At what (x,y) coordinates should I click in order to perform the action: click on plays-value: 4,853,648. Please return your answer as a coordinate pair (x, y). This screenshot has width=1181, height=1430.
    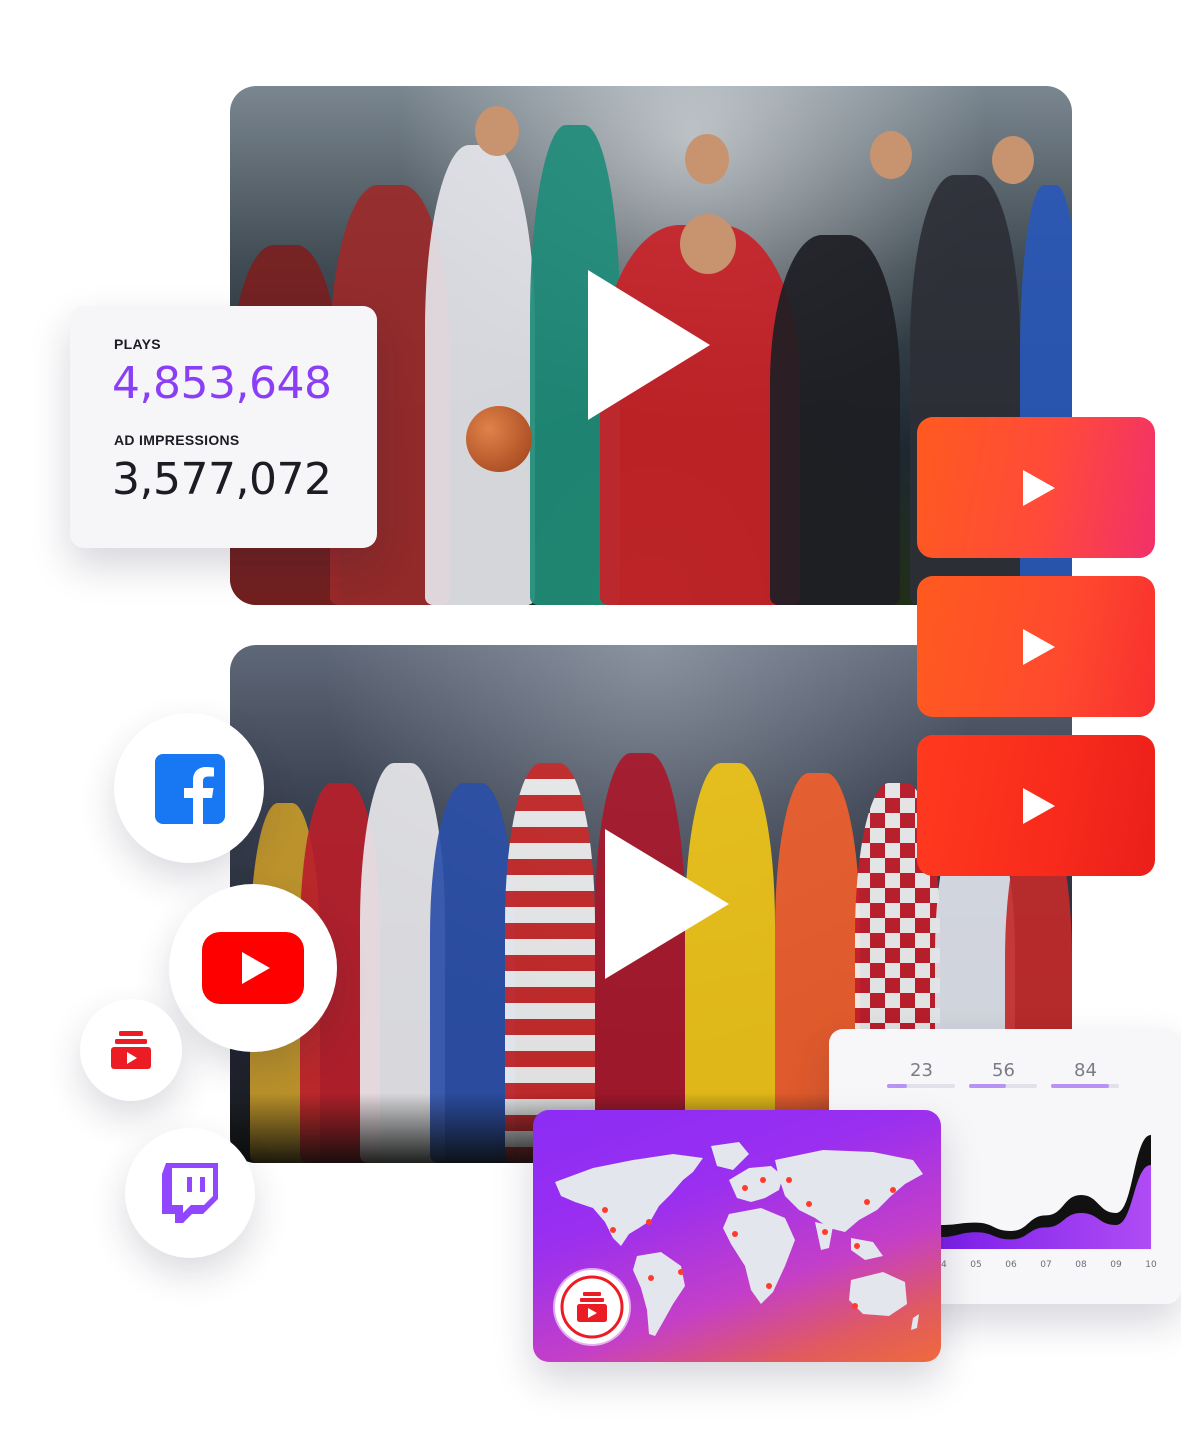
    Looking at the image, I should click on (222, 383).